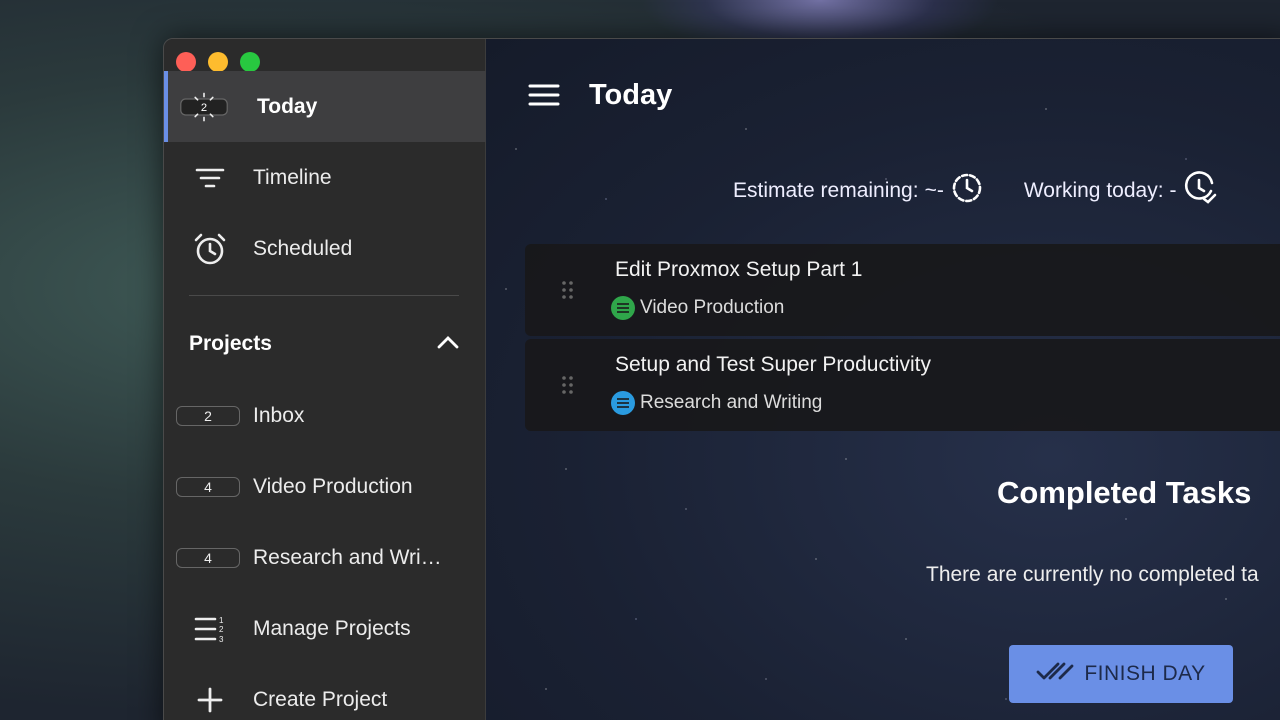  I want to click on estimate-label: Estimate remaining:, so click(826, 190).